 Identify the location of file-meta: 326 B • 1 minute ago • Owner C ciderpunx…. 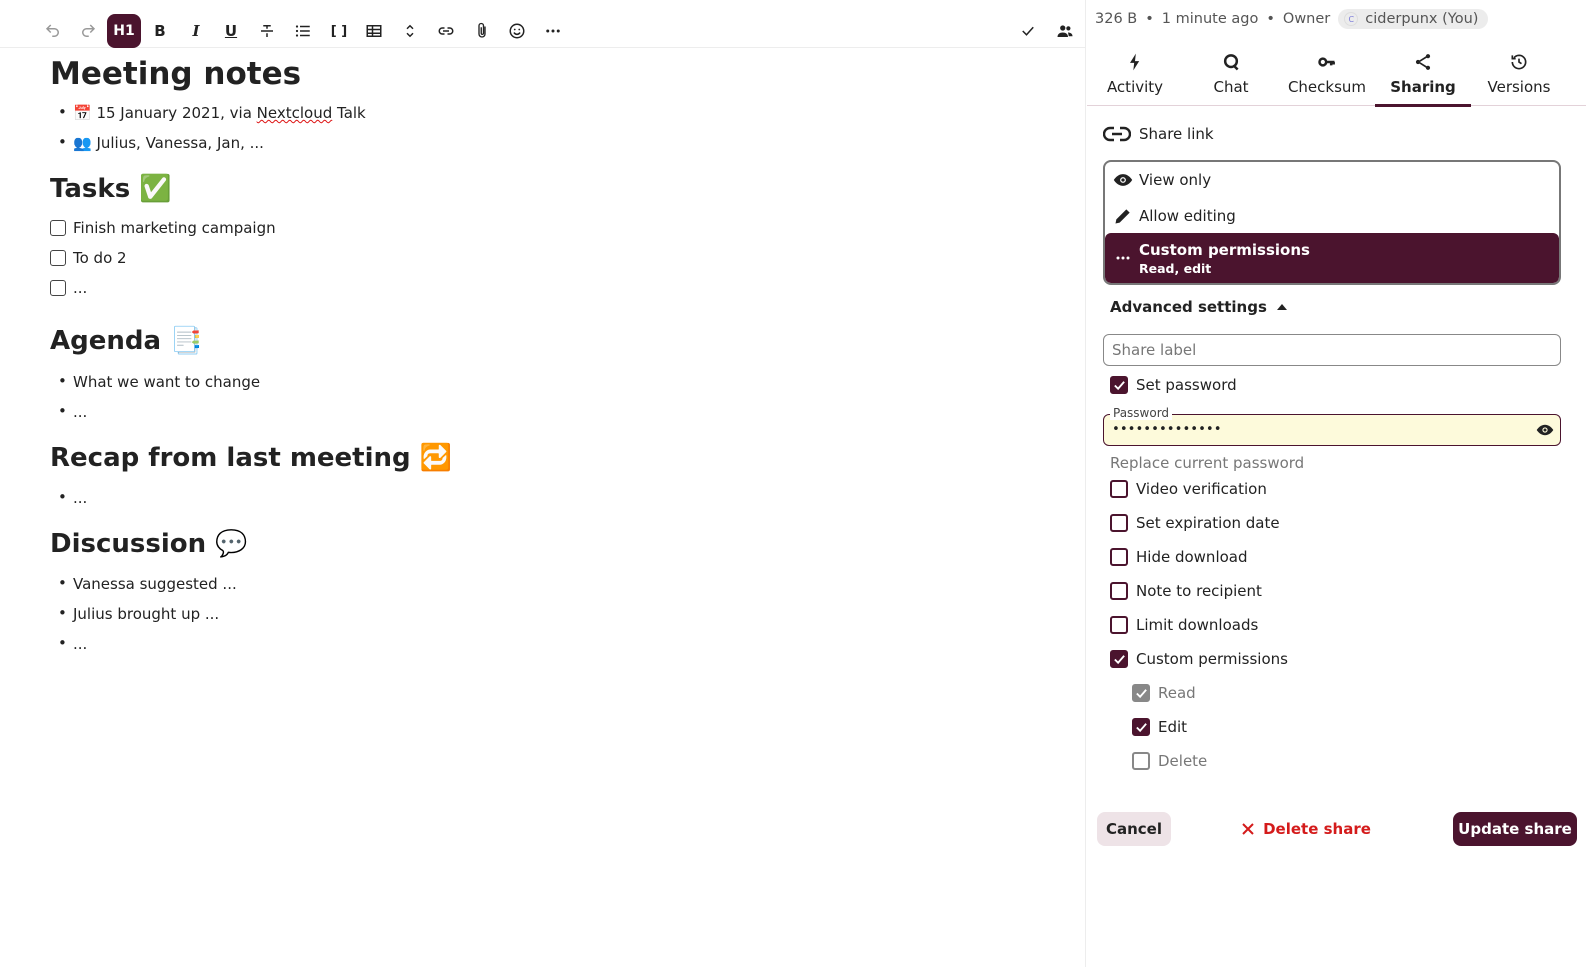
(1292, 19).